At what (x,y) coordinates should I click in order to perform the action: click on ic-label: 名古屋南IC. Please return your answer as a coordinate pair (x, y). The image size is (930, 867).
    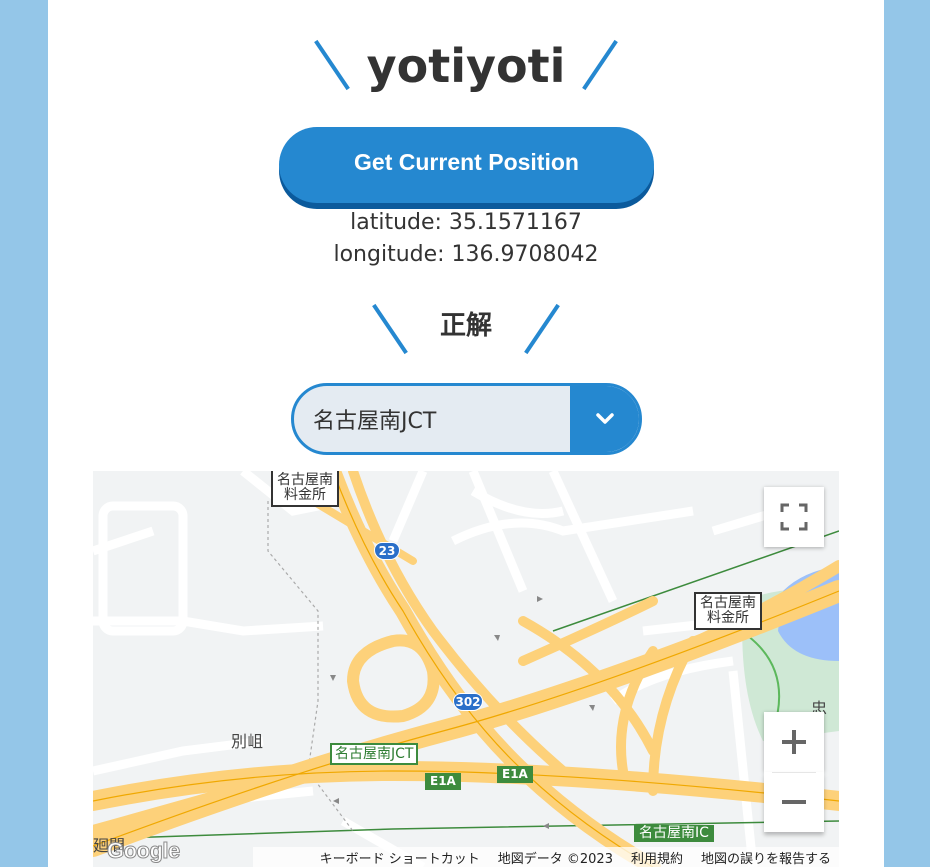
    Looking at the image, I should click on (674, 833).